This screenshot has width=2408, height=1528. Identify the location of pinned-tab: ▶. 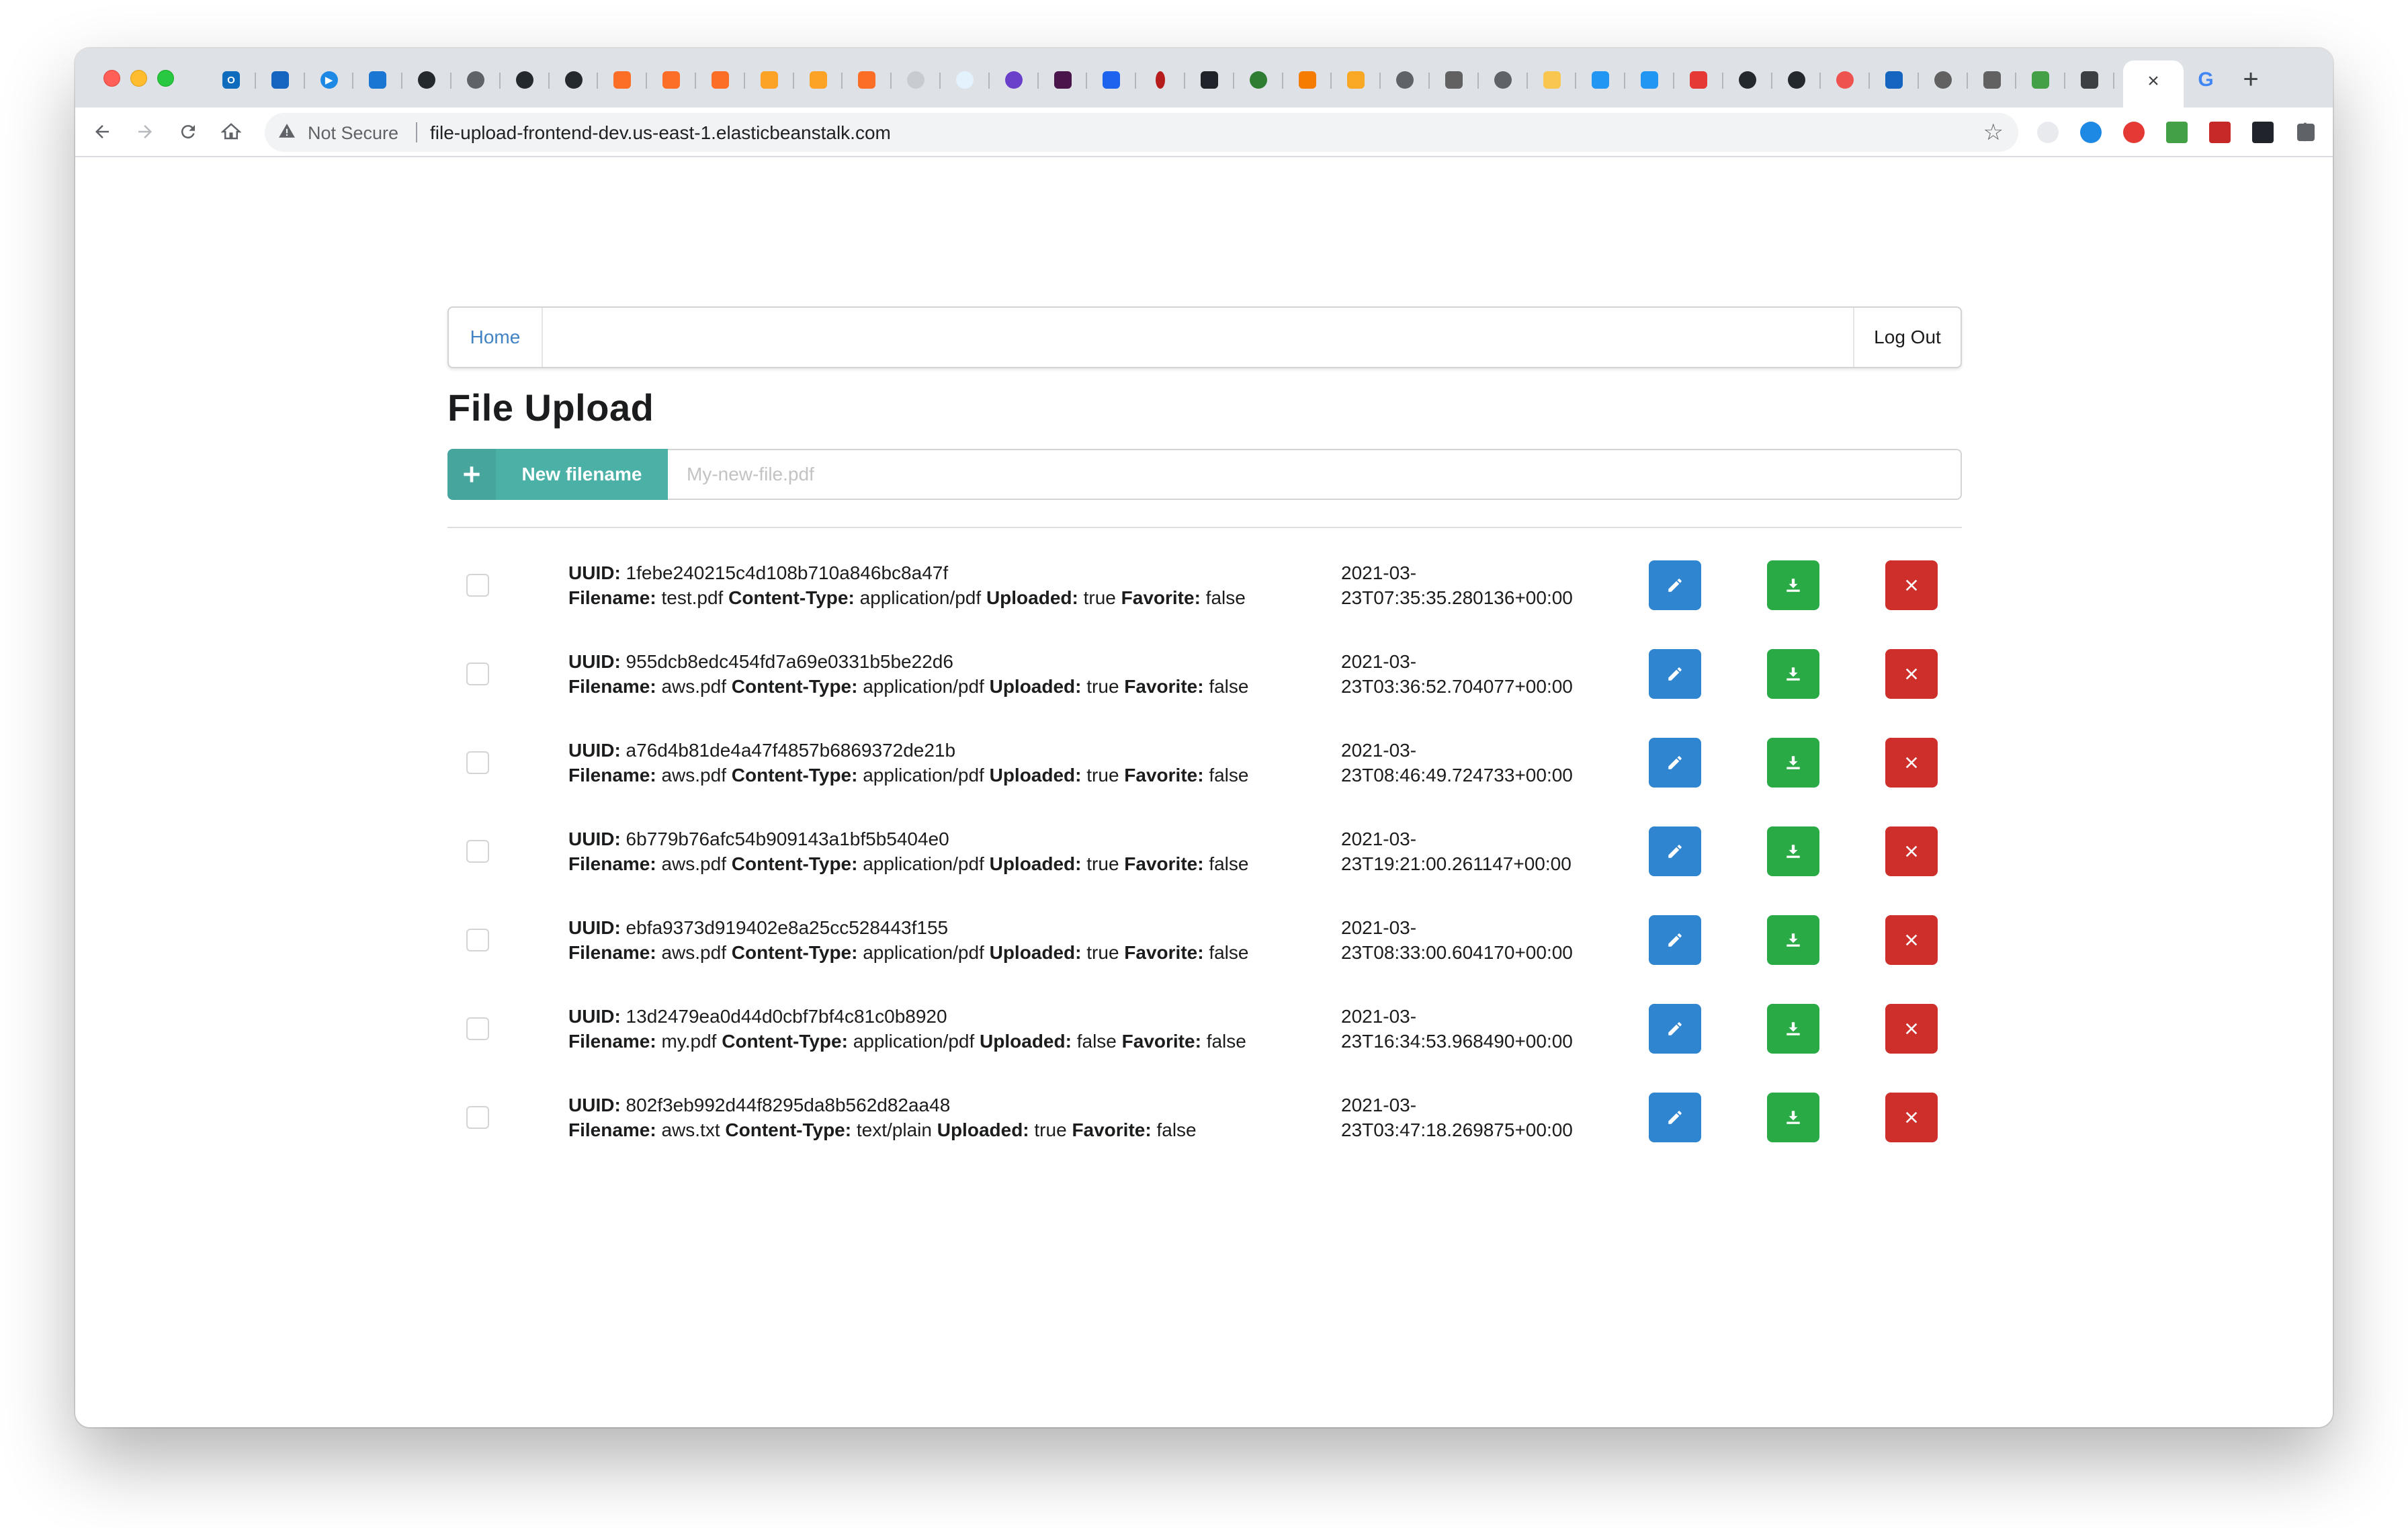
(329, 80).